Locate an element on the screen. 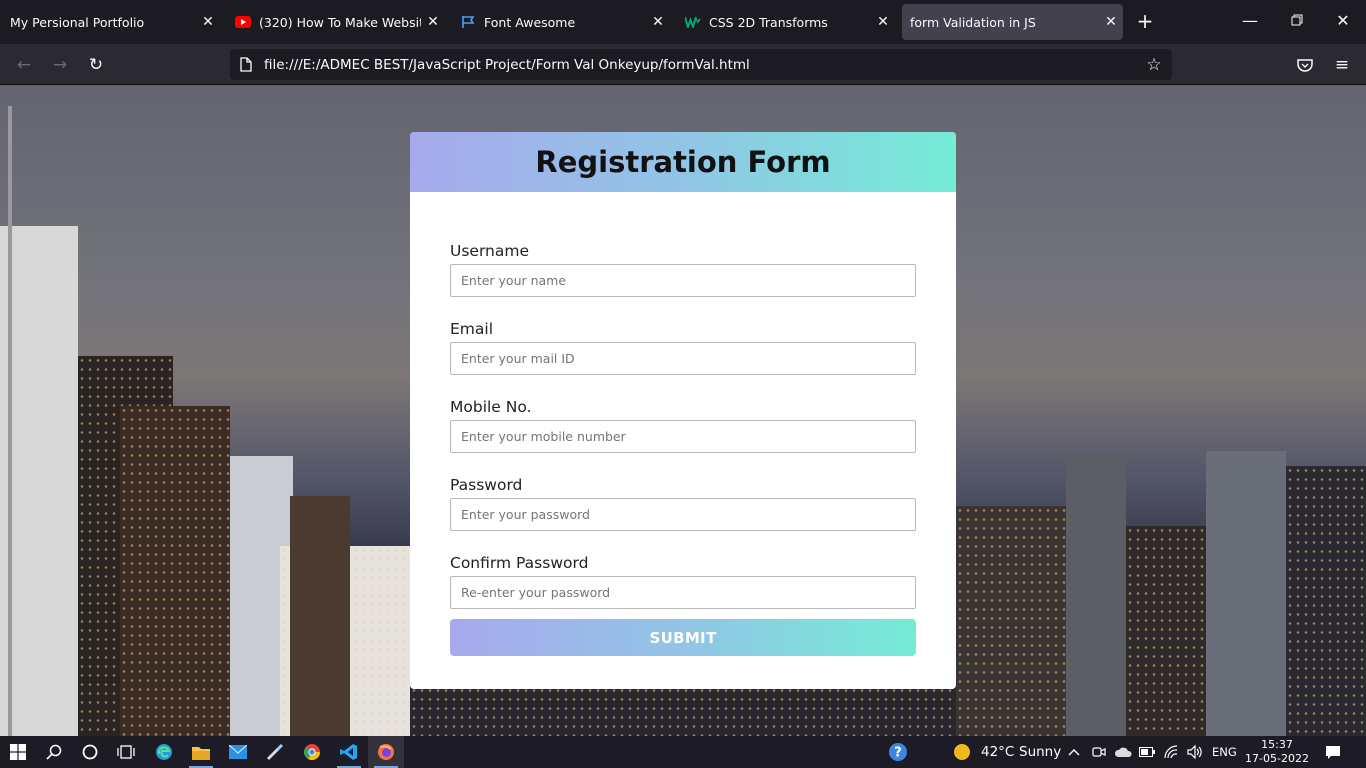 The height and width of the screenshot is (768, 1366). mail-icon is located at coordinates (238, 752).